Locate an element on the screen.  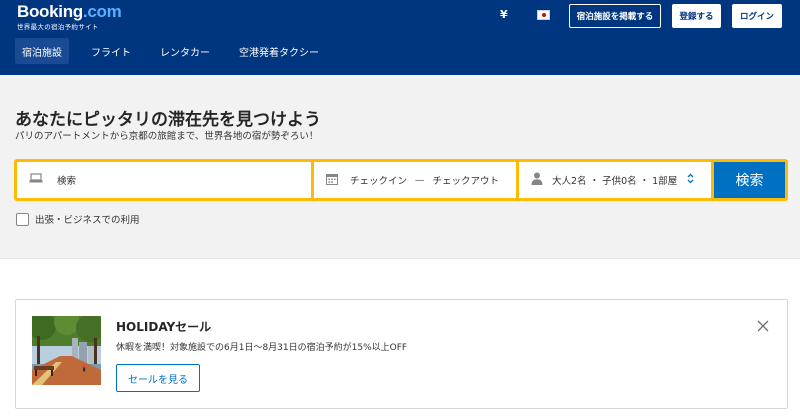
date-picker: チェックイン — チェックアウト is located at coordinates (415, 180).